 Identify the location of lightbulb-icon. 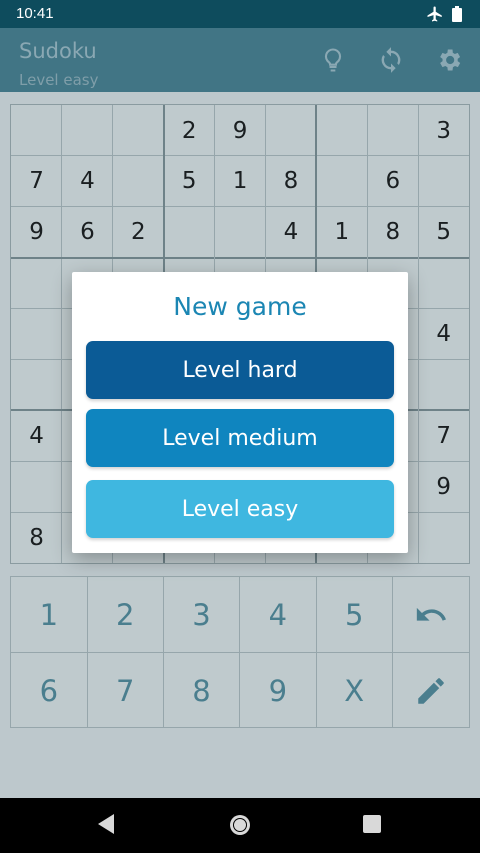
(333, 60).